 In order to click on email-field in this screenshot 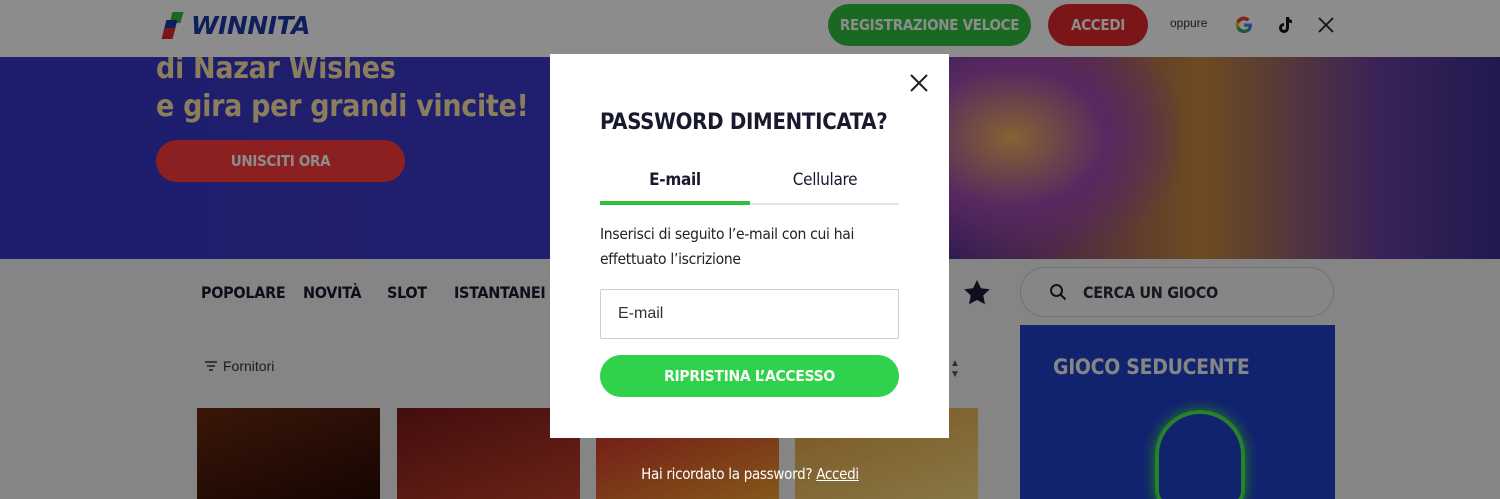, I will do `click(749, 314)`.